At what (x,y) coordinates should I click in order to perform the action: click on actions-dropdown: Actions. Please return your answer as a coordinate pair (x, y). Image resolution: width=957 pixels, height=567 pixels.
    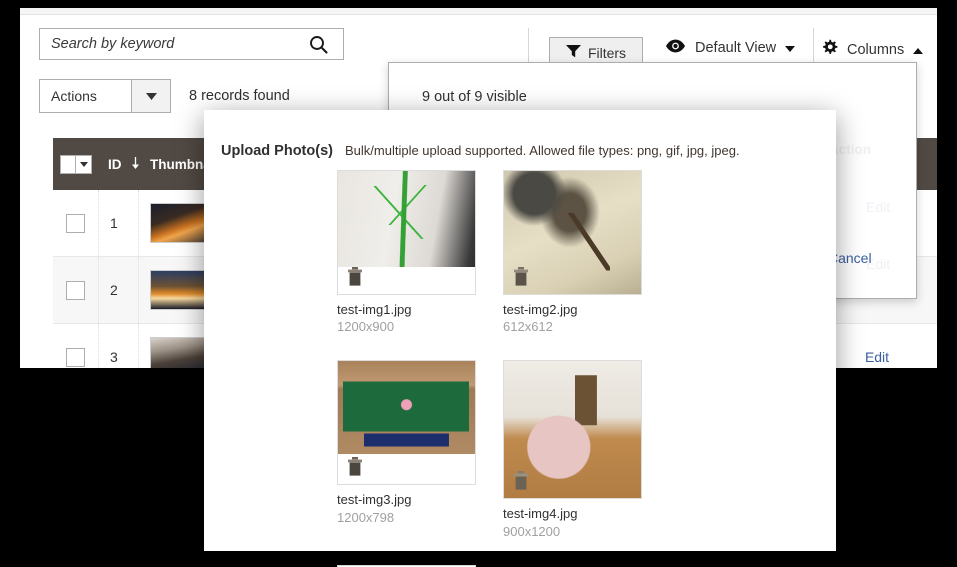
    Looking at the image, I should click on (105, 96).